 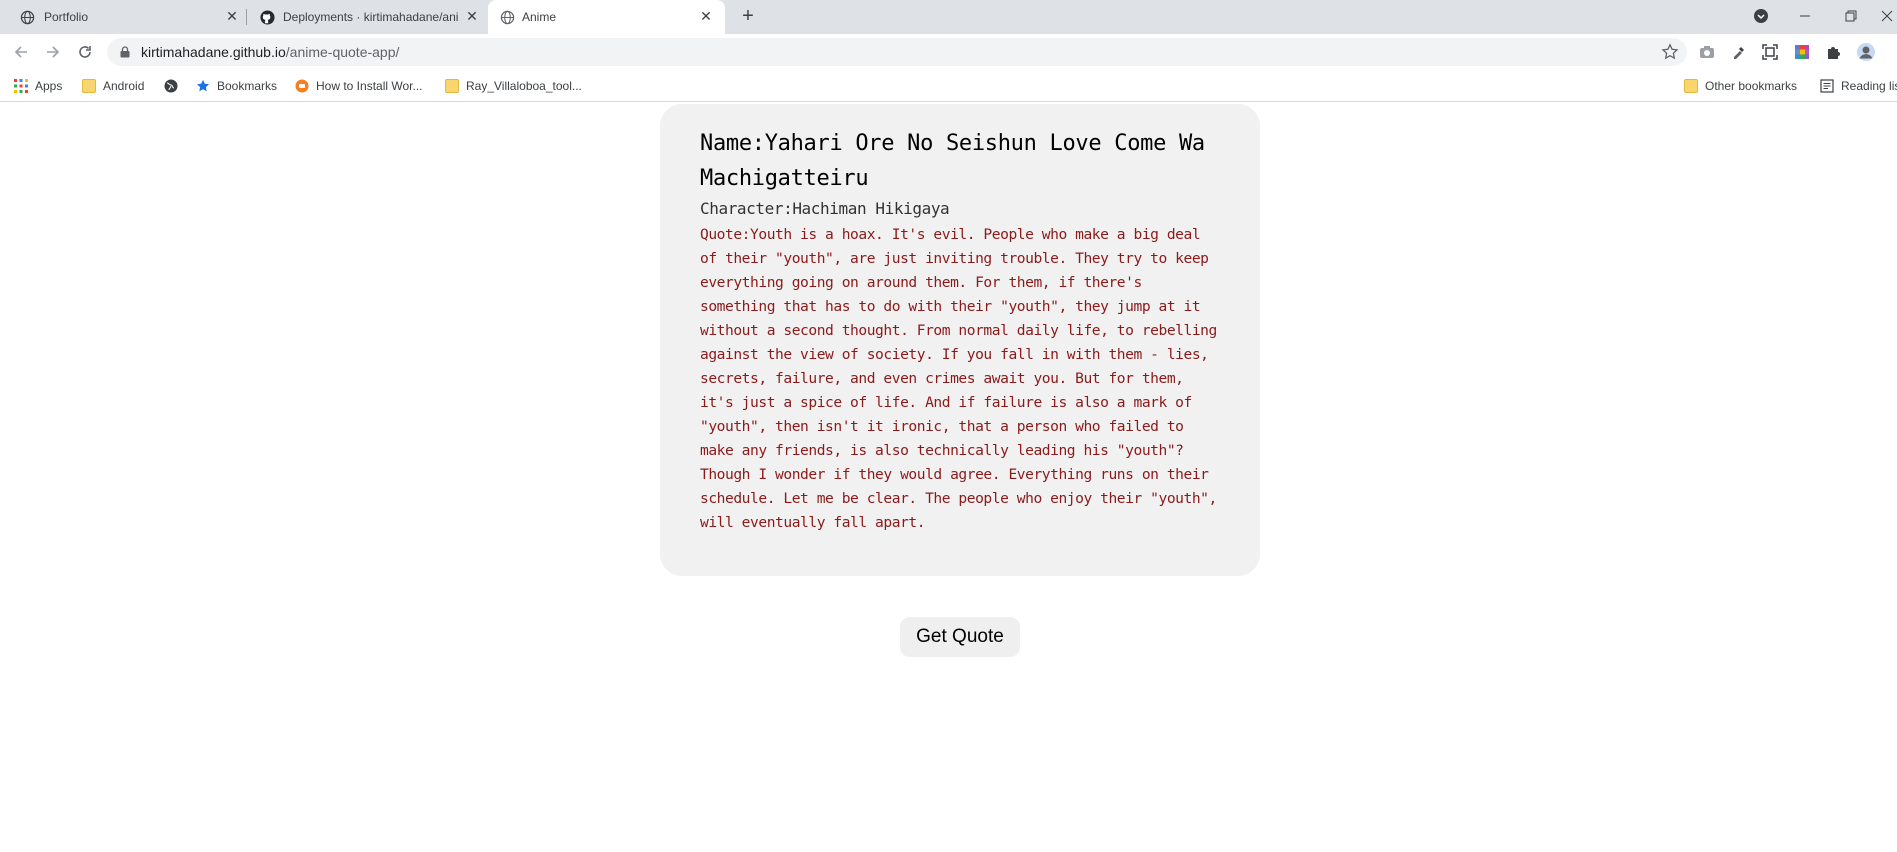 I want to click on minimize-button, so click(x=1805, y=16).